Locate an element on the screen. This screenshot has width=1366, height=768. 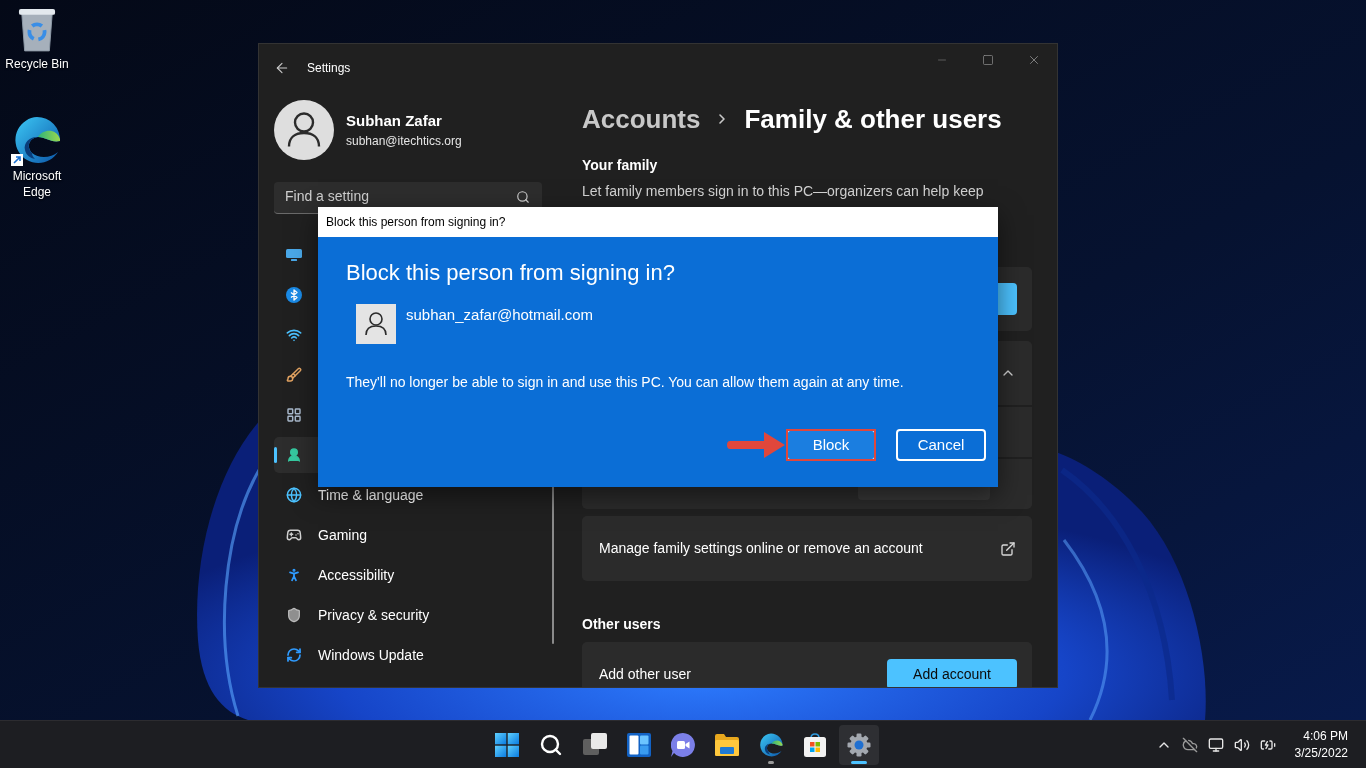
desktop-icon-label: Microsoft Edge is located at coordinates (37, 184).